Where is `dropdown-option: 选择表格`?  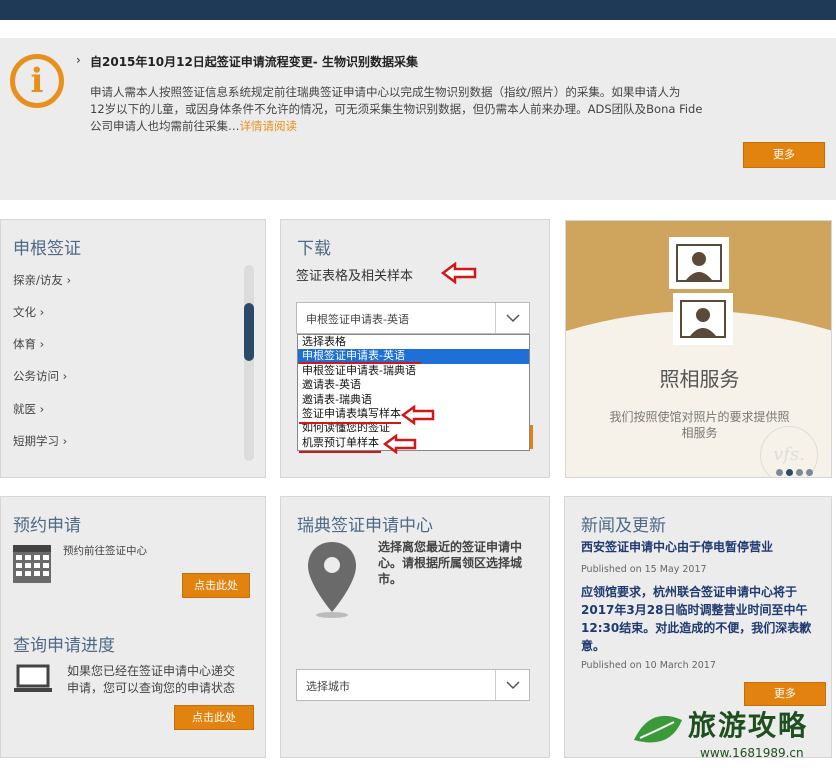
dropdown-option: 选择表格 is located at coordinates (413, 342).